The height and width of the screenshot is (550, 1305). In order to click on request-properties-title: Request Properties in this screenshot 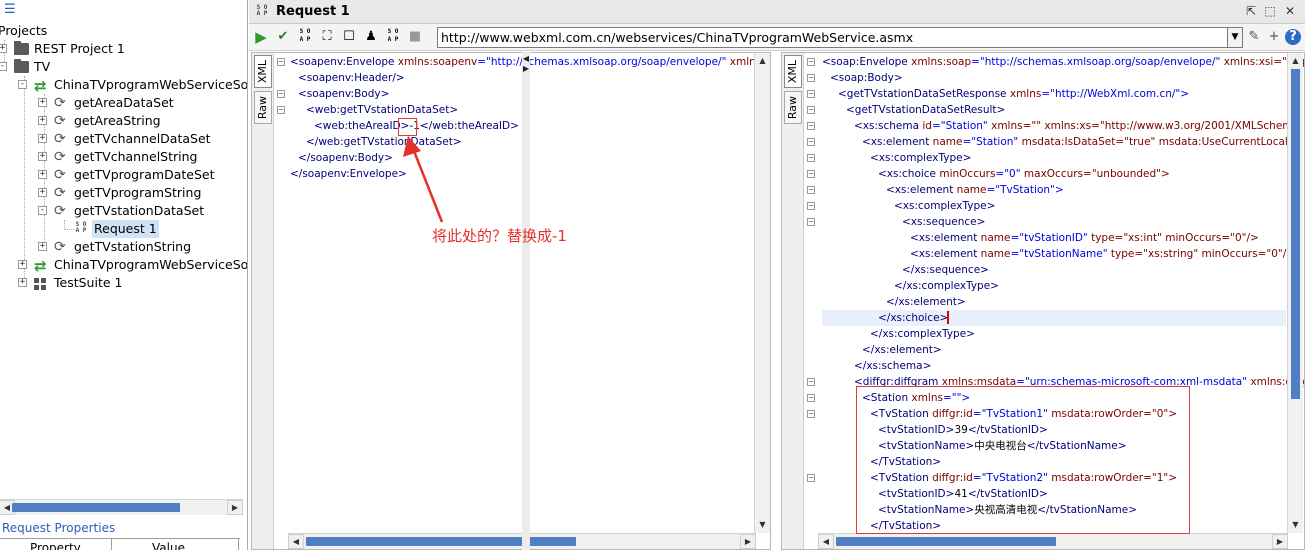, I will do `click(58, 528)`.